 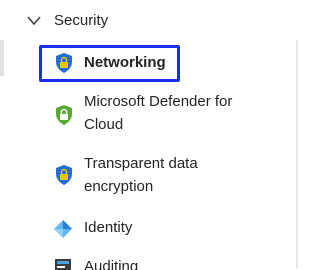 What do you see at coordinates (111, 264) in the screenshot?
I see `nav-item-label: Auditing` at bounding box center [111, 264].